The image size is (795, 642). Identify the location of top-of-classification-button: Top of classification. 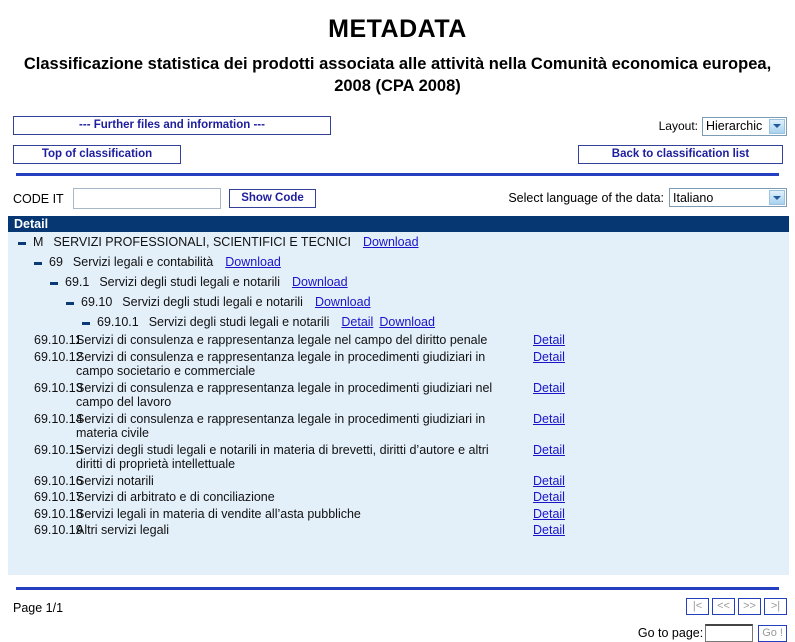
(97, 154).